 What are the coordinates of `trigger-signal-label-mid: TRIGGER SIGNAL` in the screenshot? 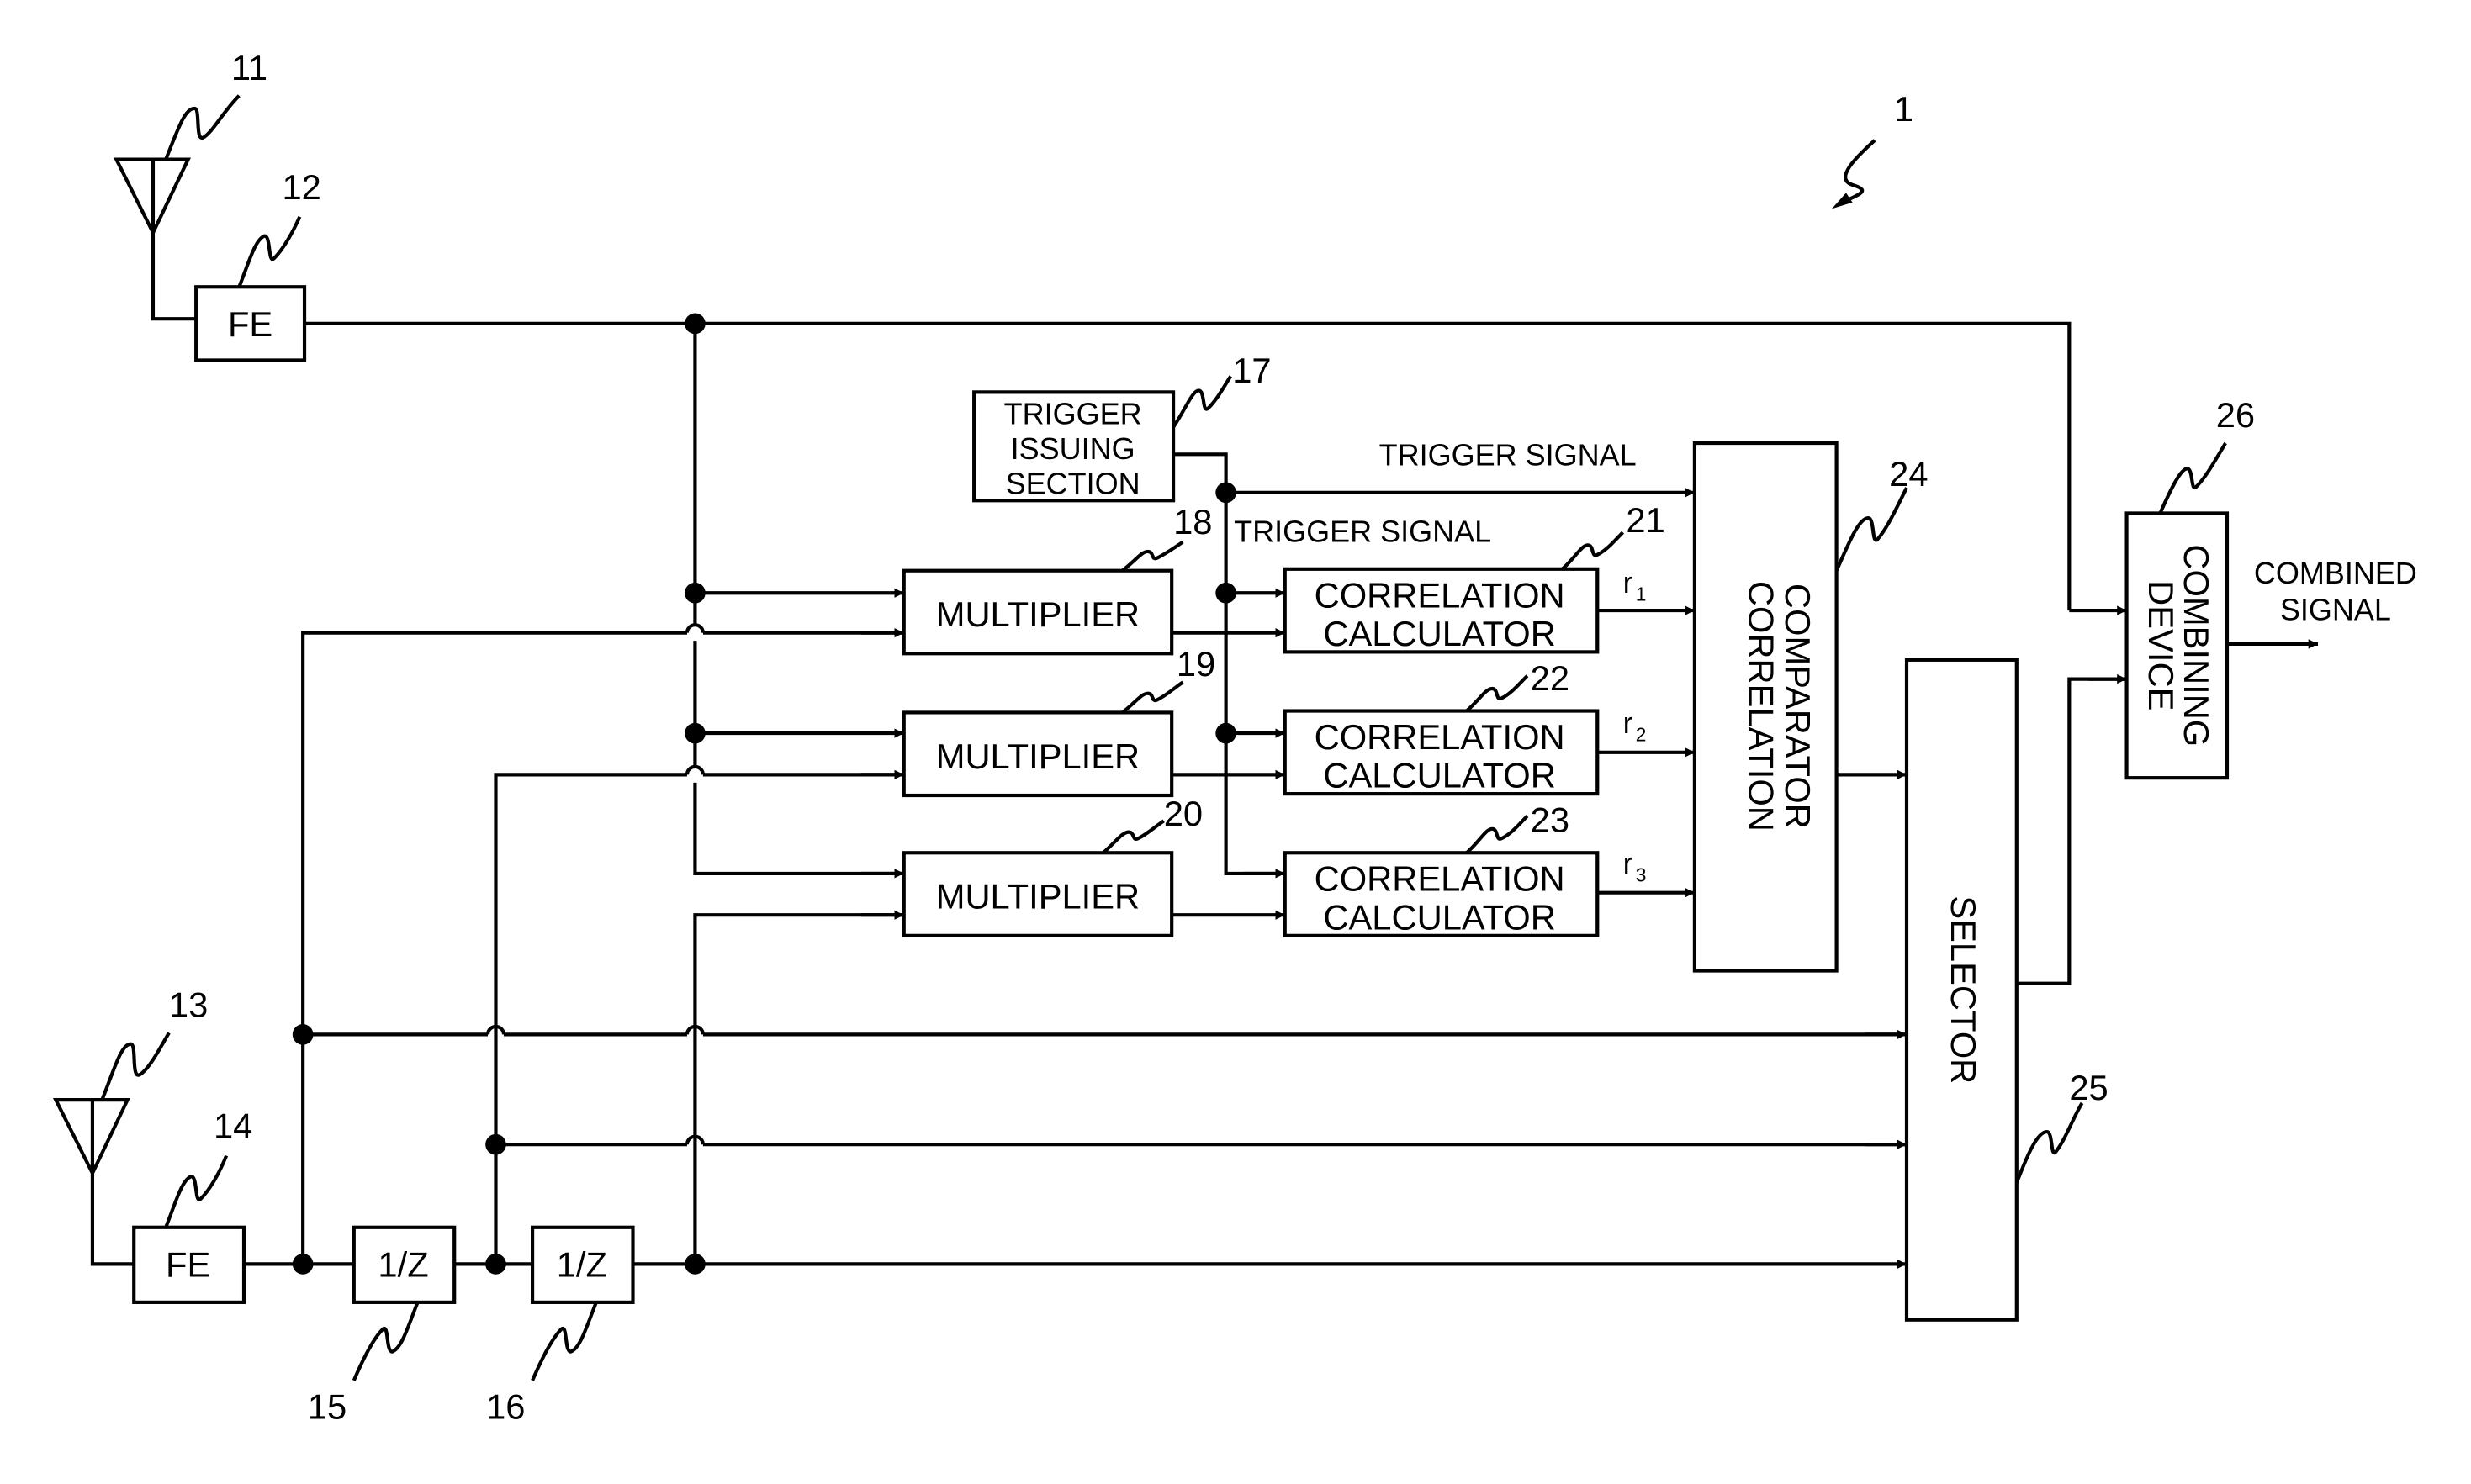 It's located at (1362, 532).